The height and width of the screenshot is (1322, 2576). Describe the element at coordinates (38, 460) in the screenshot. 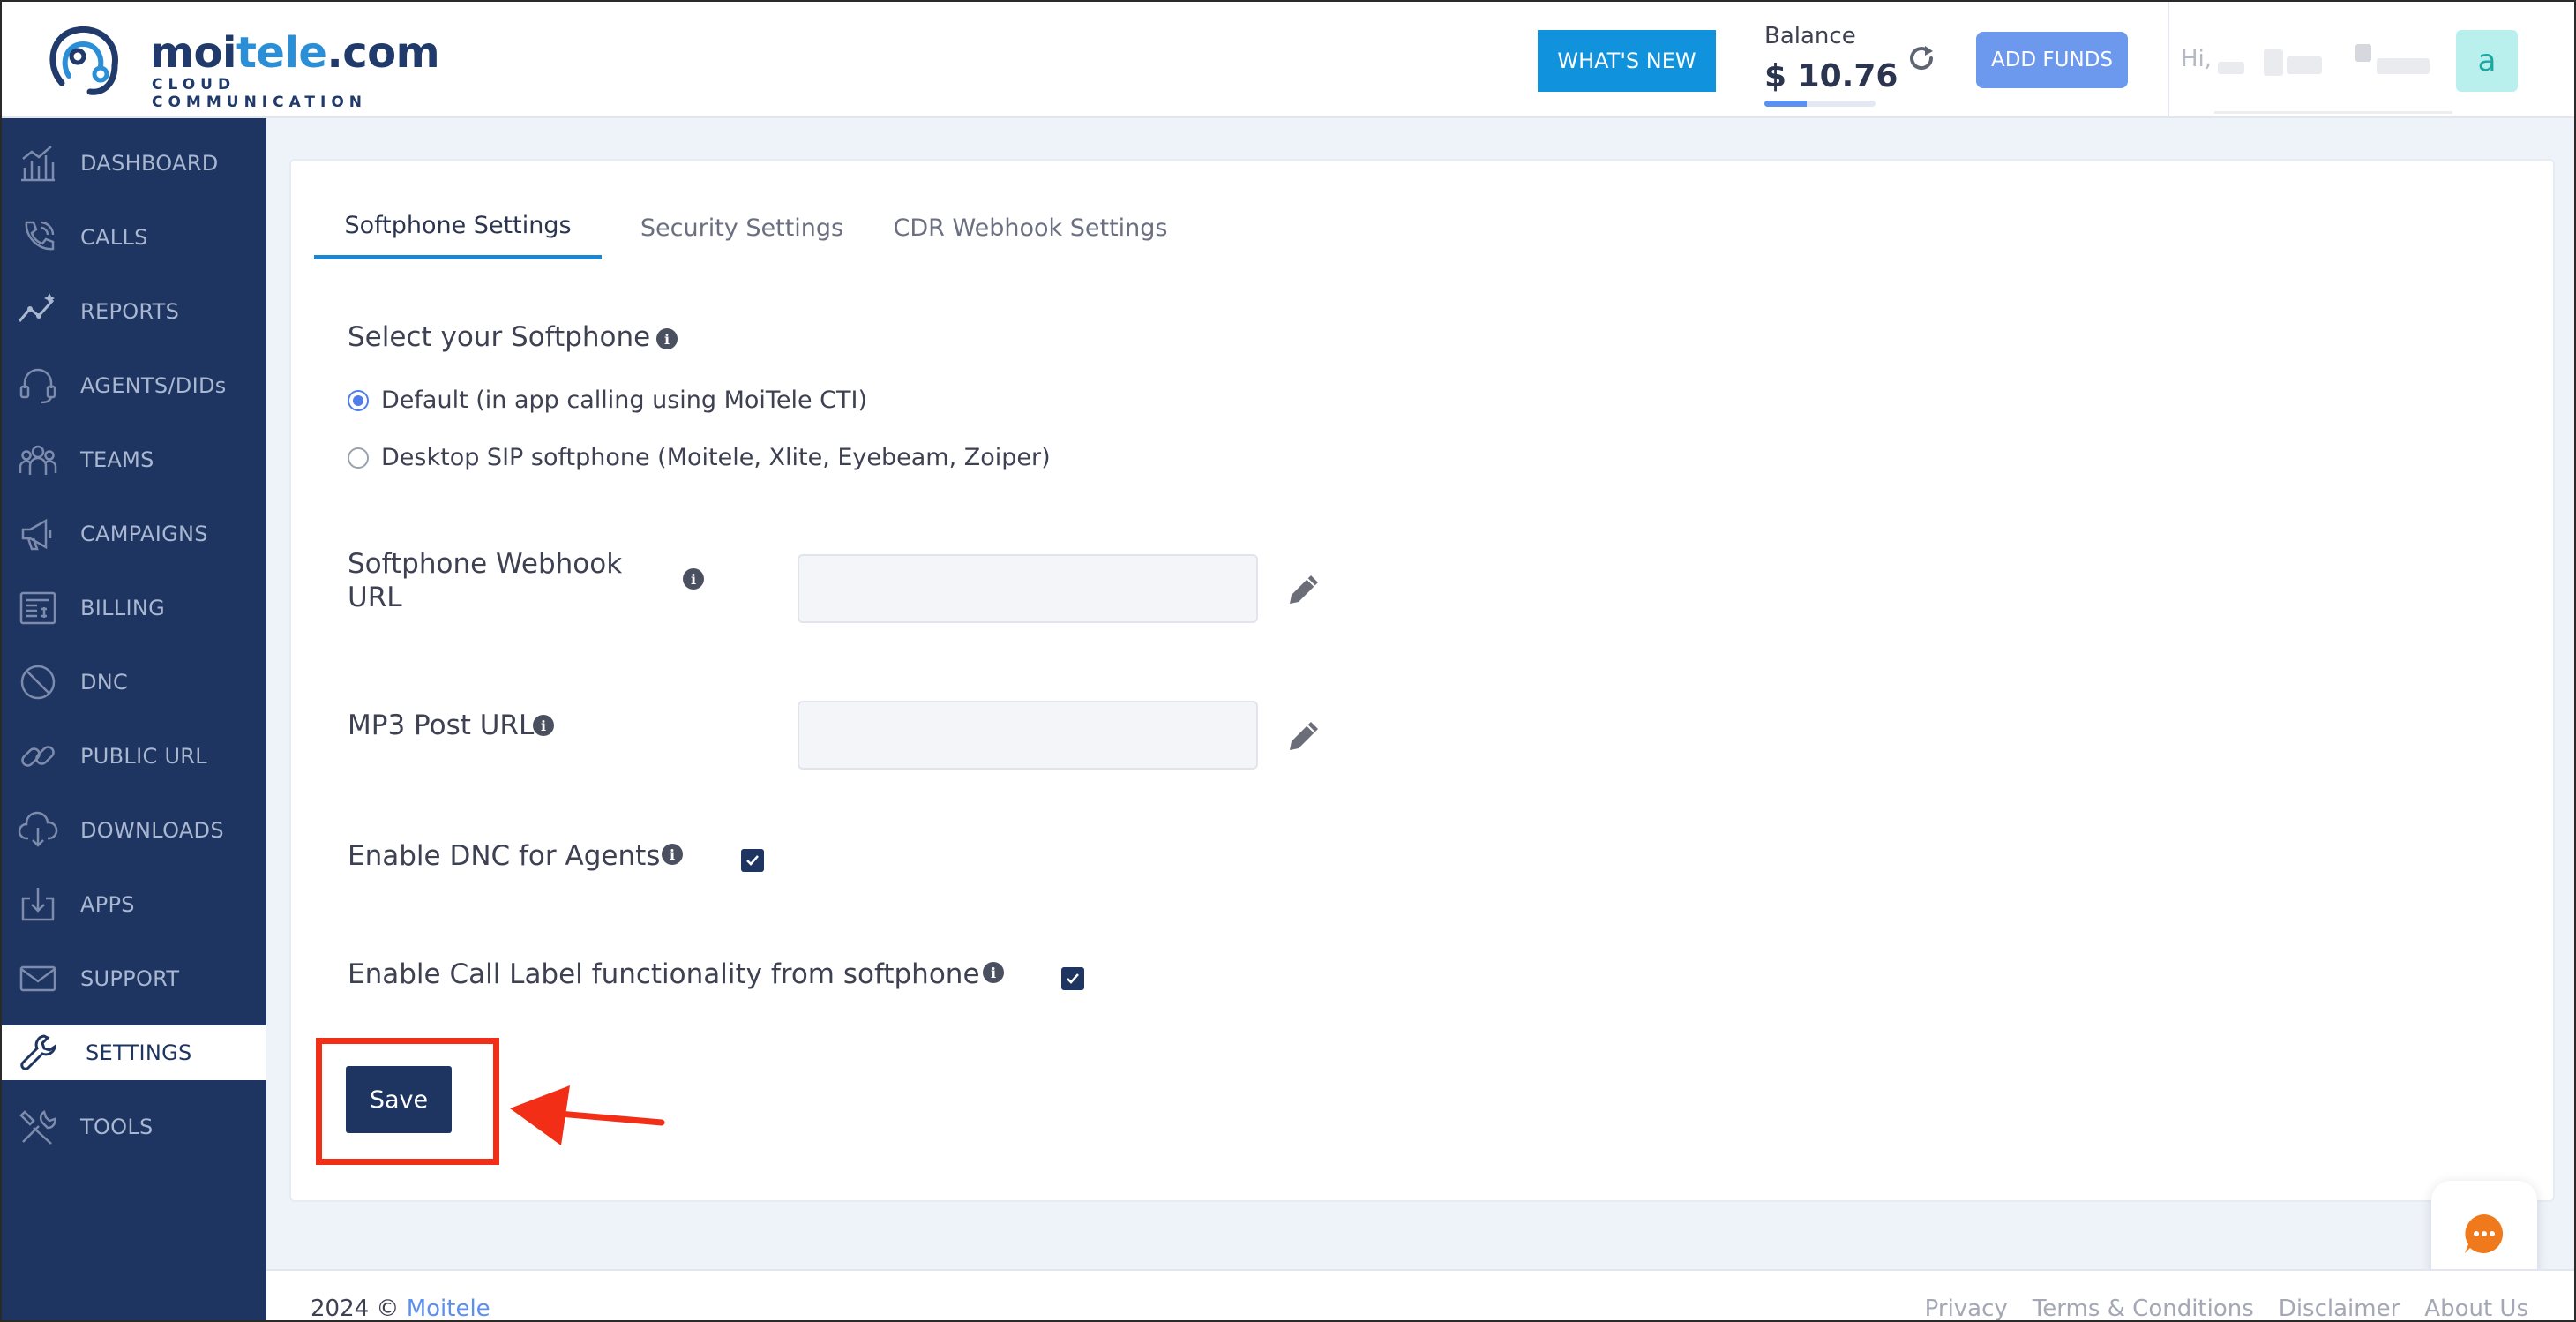

I see `teams-icon` at that location.